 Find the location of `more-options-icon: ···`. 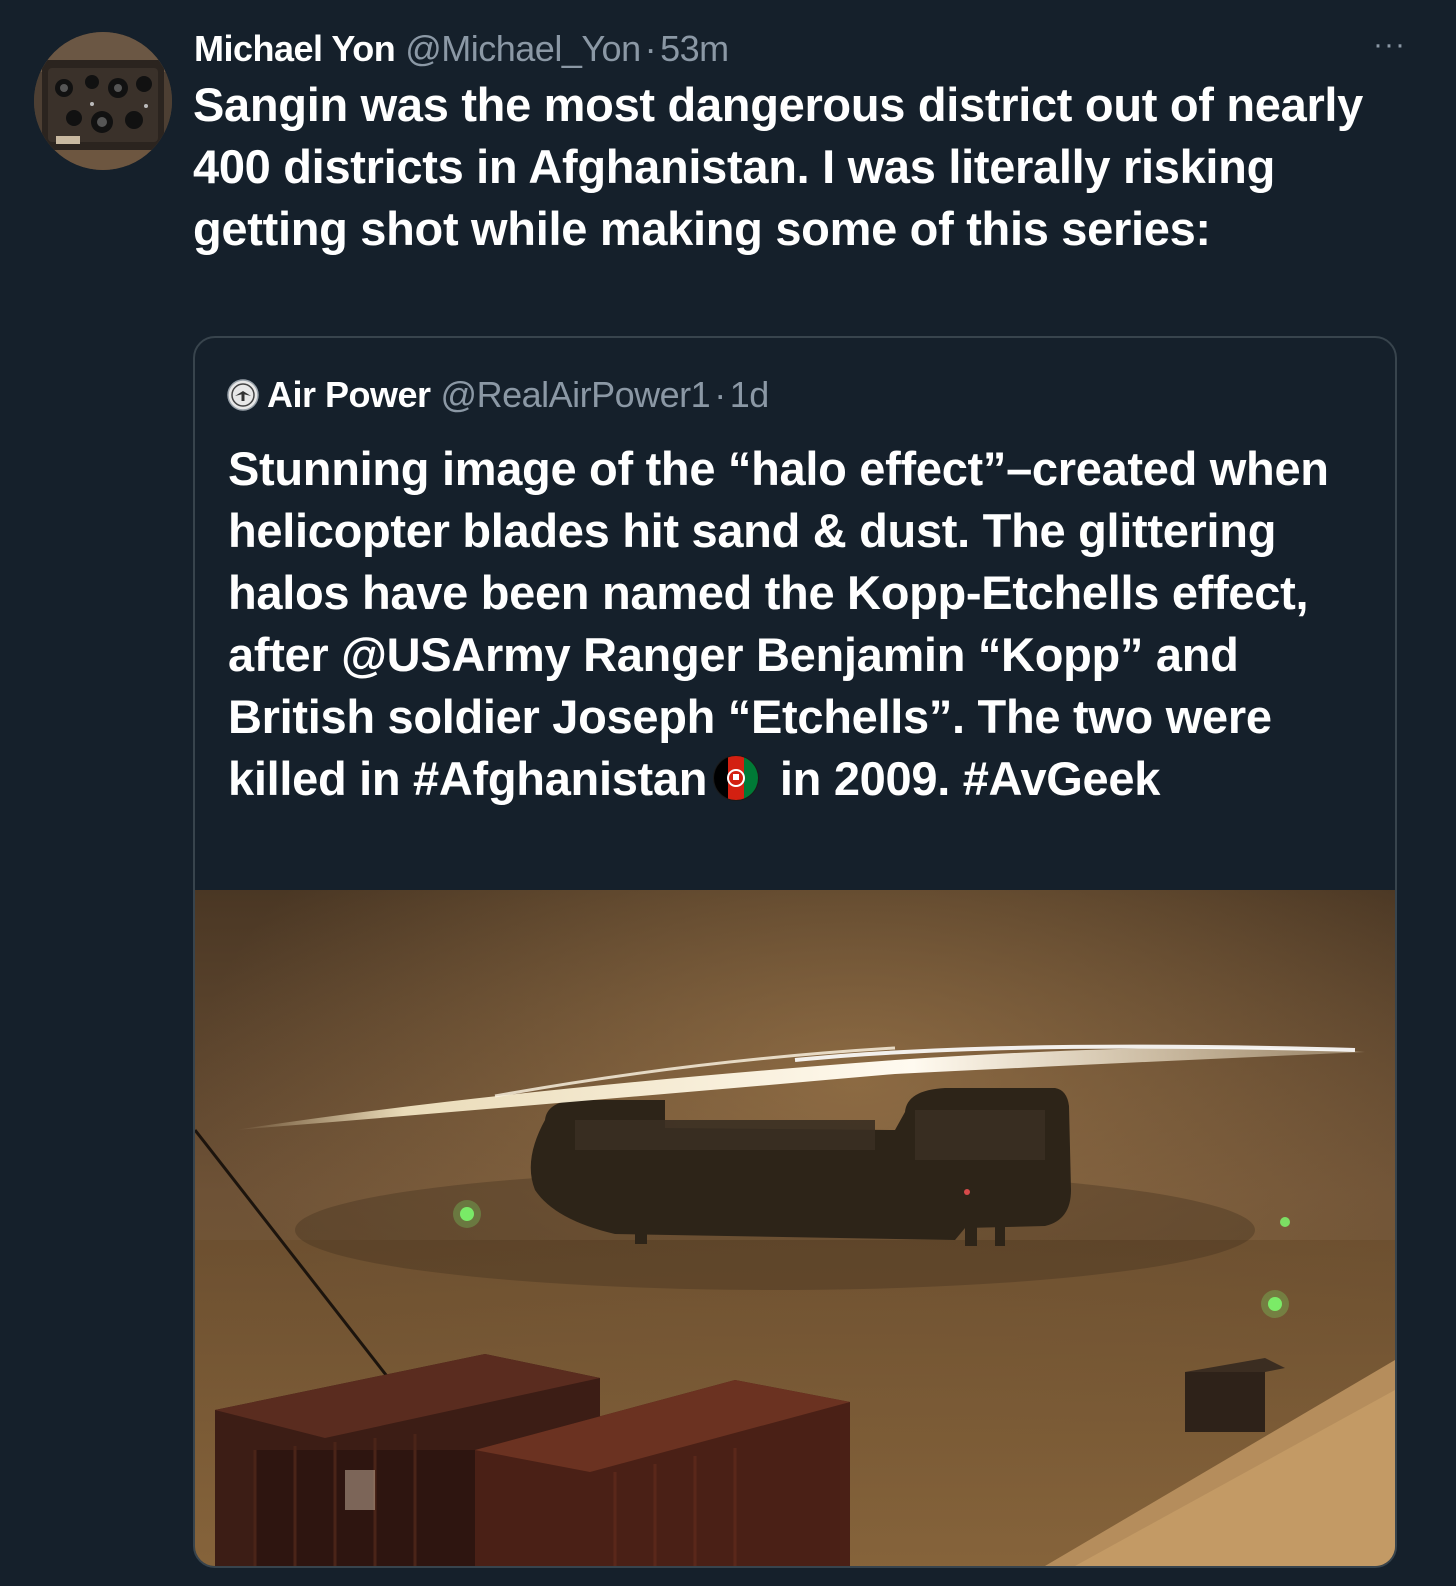

more-options-icon: ··· is located at coordinates (1389, 45).